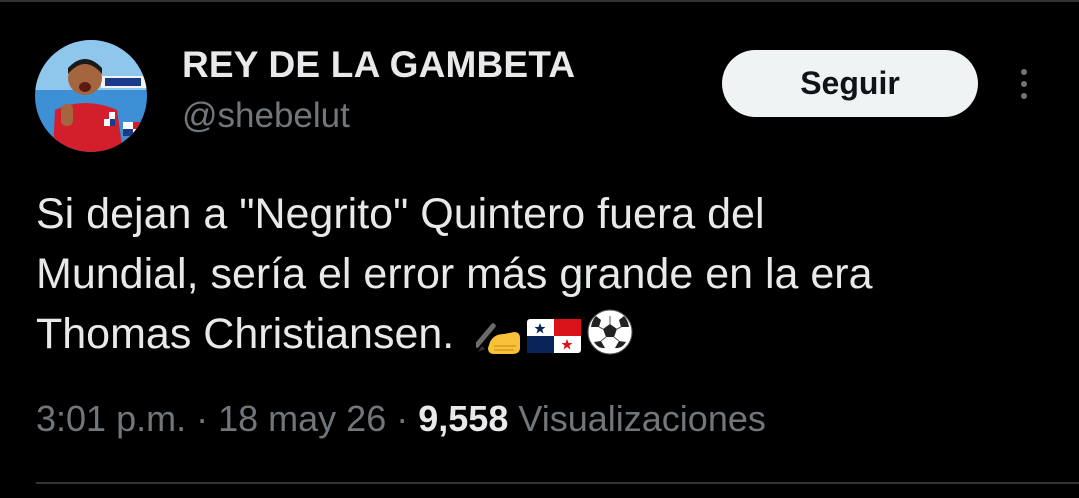 The height and width of the screenshot is (498, 1079). I want to click on top-divider, so click(539, 1).